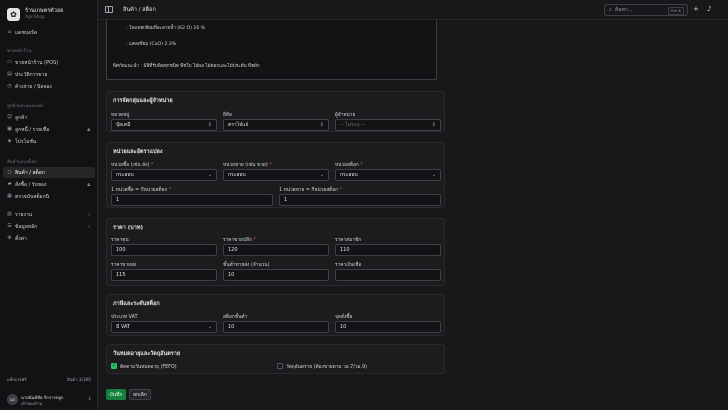 This screenshot has width=728, height=410. What do you see at coordinates (388, 327) in the screenshot?
I see `reorder-input: 10` at bounding box center [388, 327].